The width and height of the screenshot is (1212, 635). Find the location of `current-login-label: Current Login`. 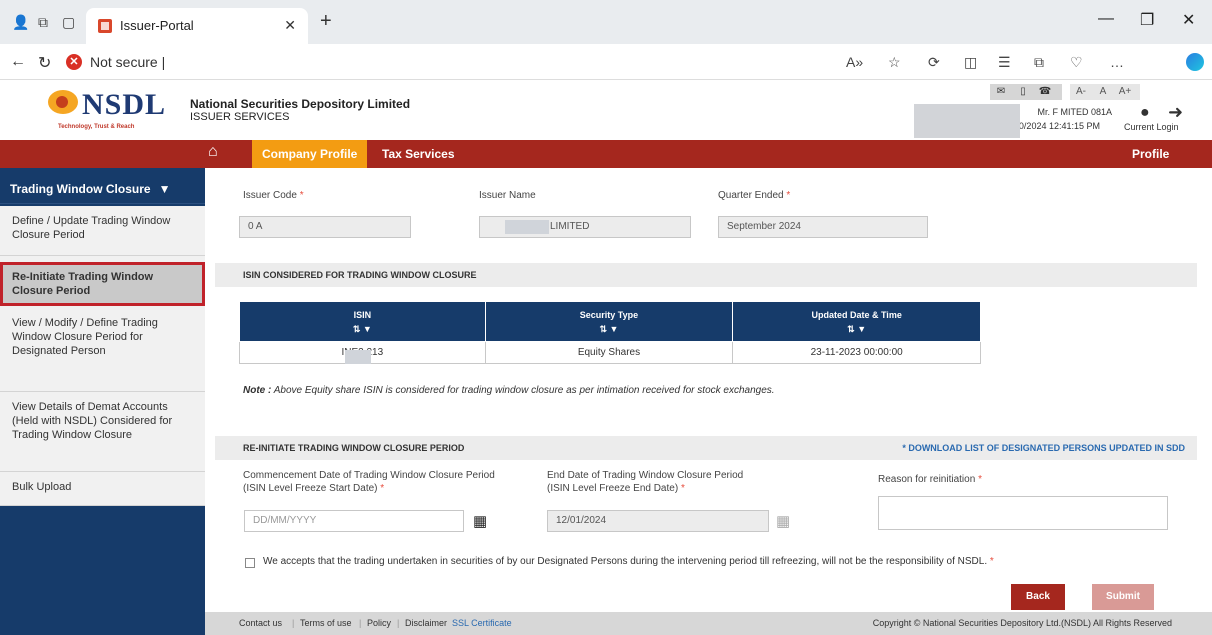

current-login-label: Current Login is located at coordinates (1151, 127).